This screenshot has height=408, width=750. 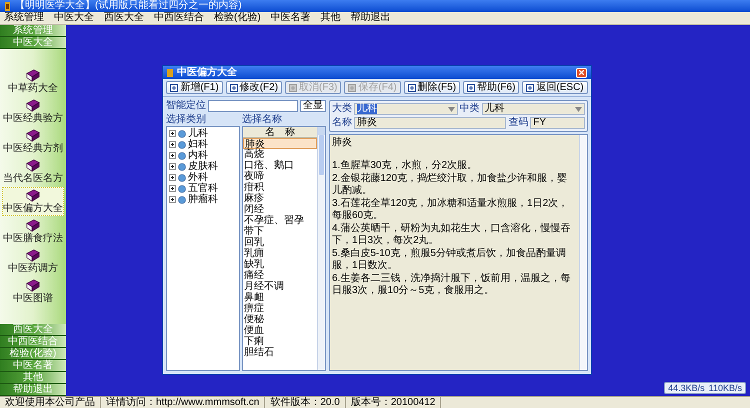 I want to click on sidebar-item: 中医药调方, so click(x=33, y=261).